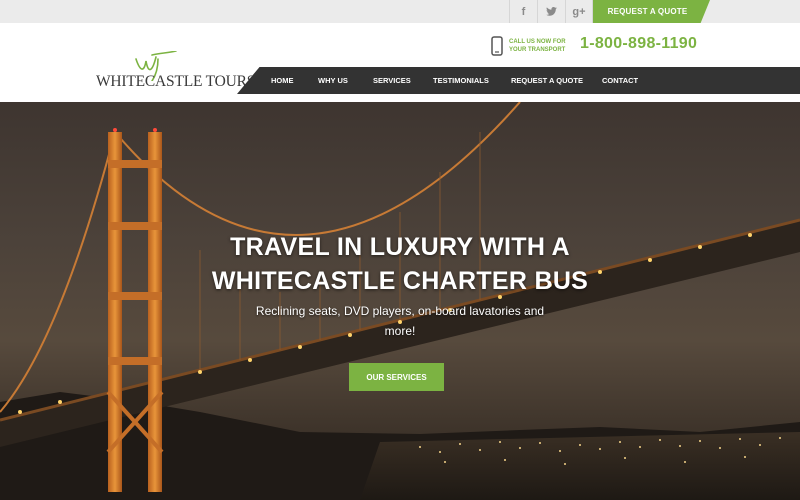 The height and width of the screenshot is (500, 800). What do you see at coordinates (392, 80) in the screenshot?
I see `nav-services: SERVICES` at bounding box center [392, 80].